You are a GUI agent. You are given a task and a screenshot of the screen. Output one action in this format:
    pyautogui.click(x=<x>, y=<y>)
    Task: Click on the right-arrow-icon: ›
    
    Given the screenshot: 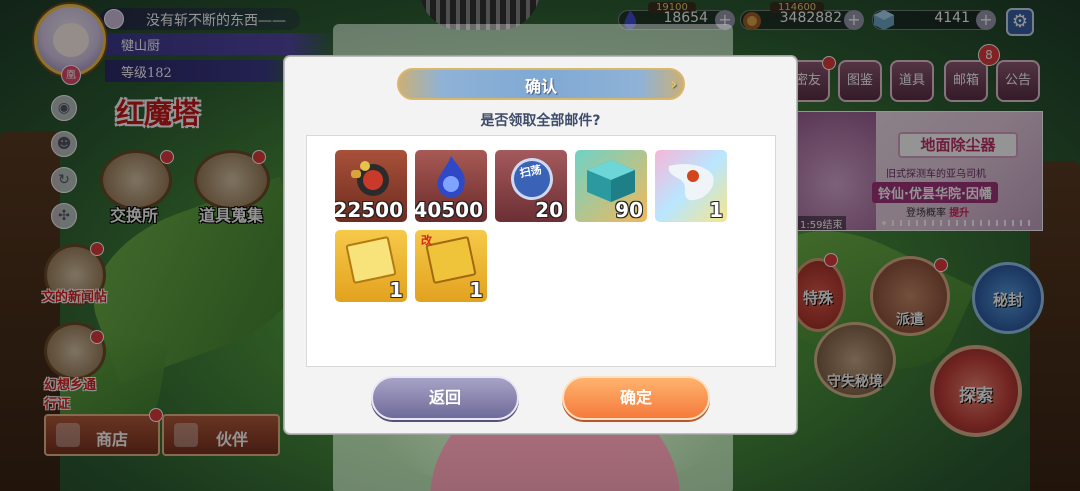 What is the action you would take?
    pyautogui.click(x=673, y=84)
    